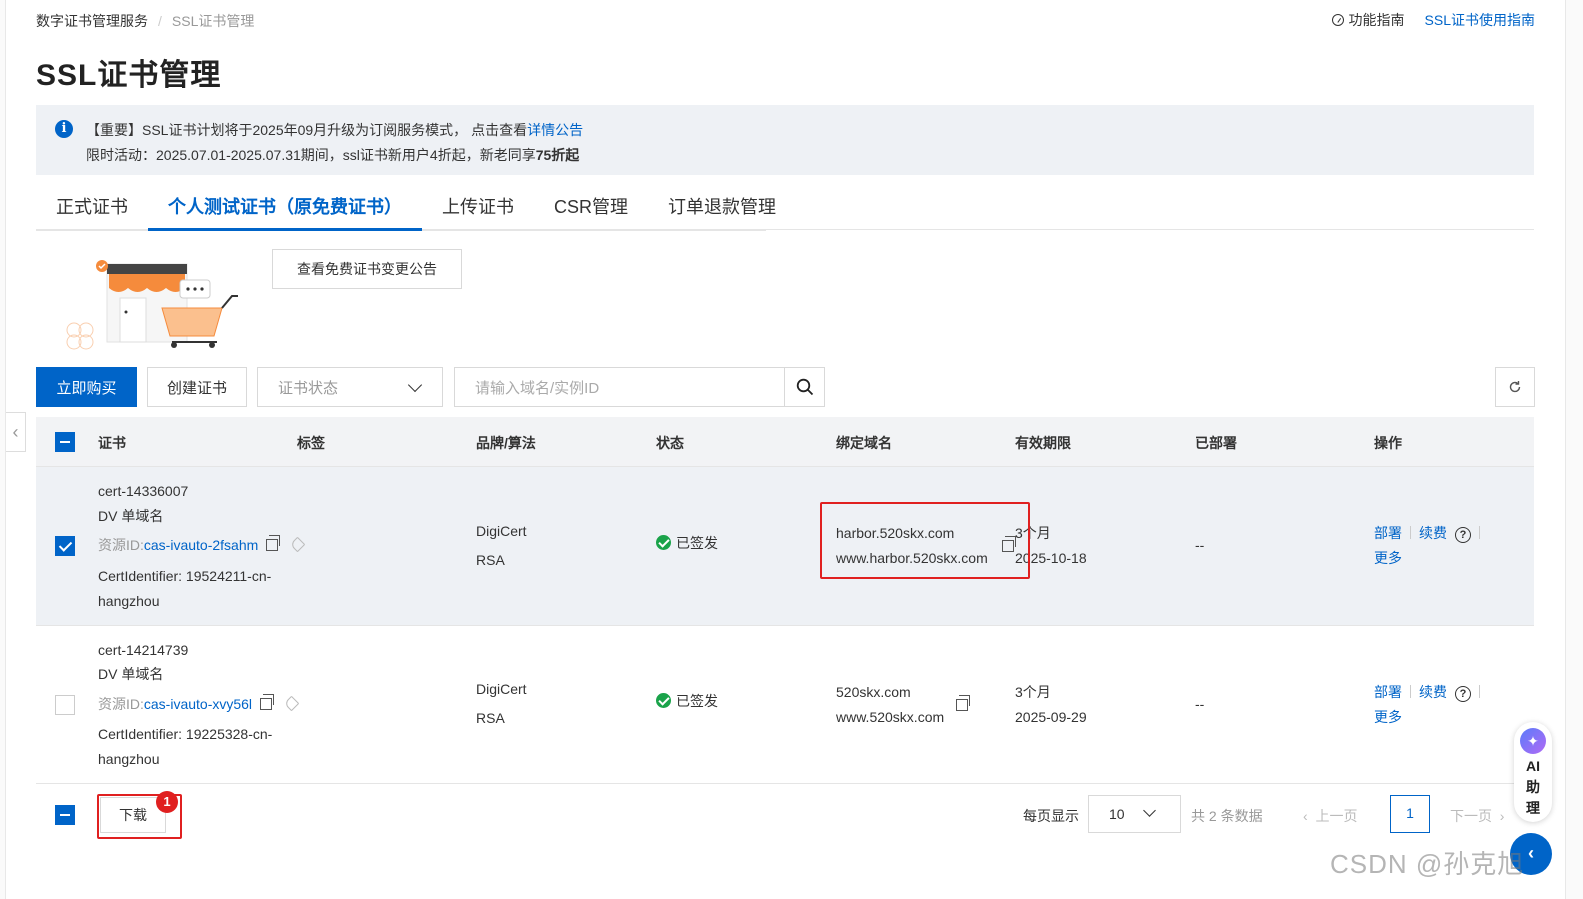 The height and width of the screenshot is (899, 1583). I want to click on cert-id: cert-14214739, so click(143, 650).